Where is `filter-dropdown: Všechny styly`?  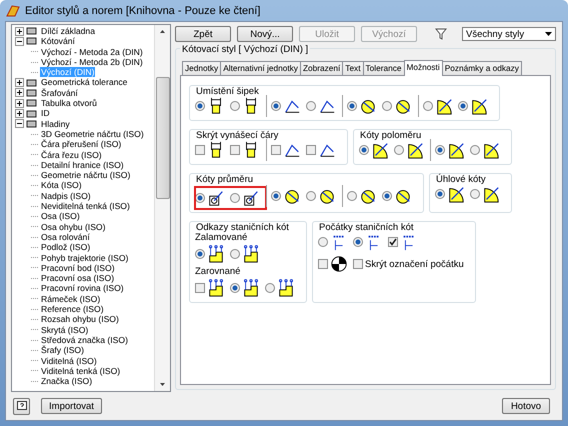 filter-dropdown: Všechny styly is located at coordinates (509, 34).